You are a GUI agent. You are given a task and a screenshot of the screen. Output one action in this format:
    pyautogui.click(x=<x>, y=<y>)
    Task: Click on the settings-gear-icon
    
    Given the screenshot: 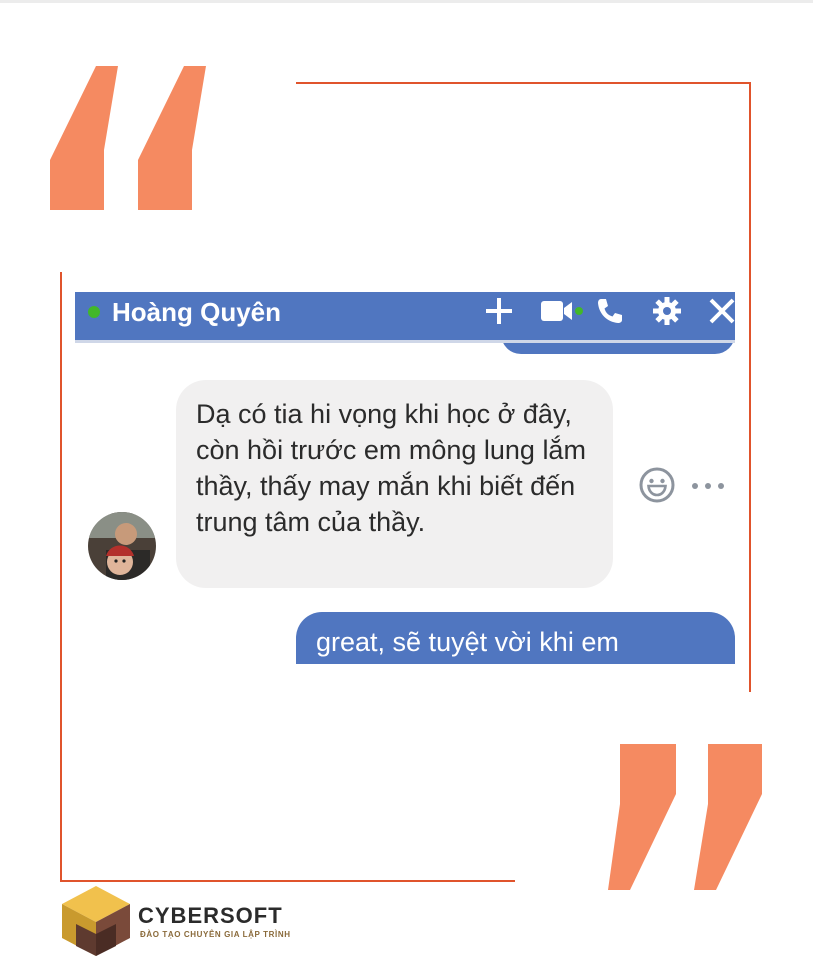 What is the action you would take?
    pyautogui.click(x=667, y=311)
    